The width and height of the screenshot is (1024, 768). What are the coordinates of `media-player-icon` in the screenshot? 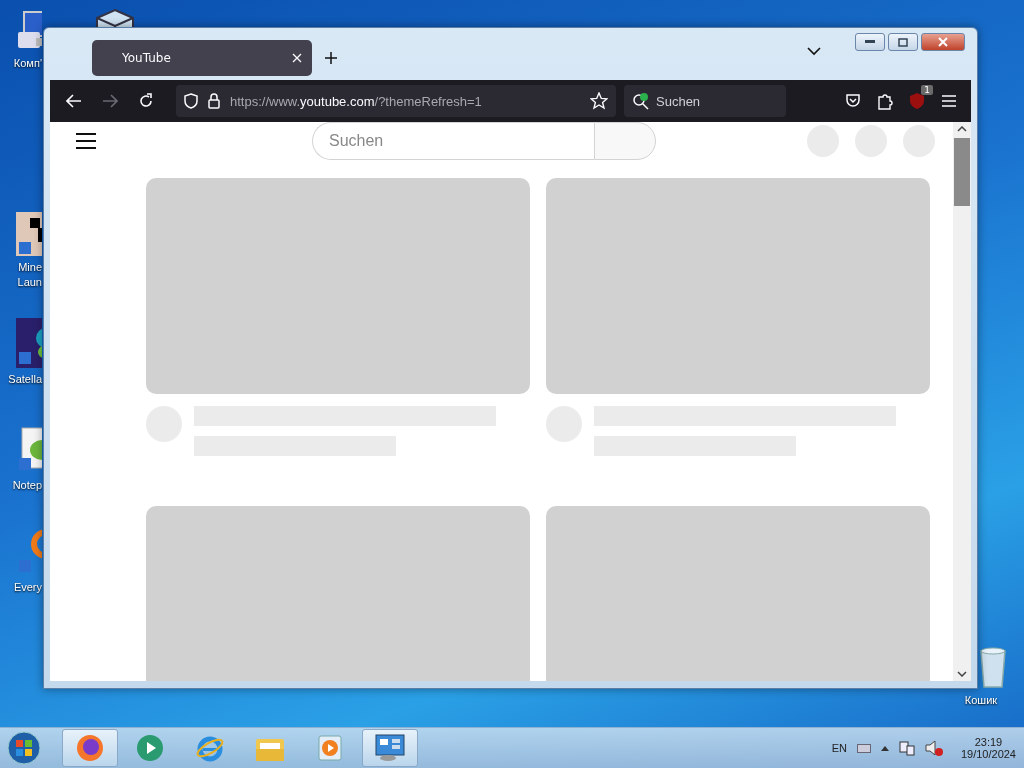 It's located at (330, 748).